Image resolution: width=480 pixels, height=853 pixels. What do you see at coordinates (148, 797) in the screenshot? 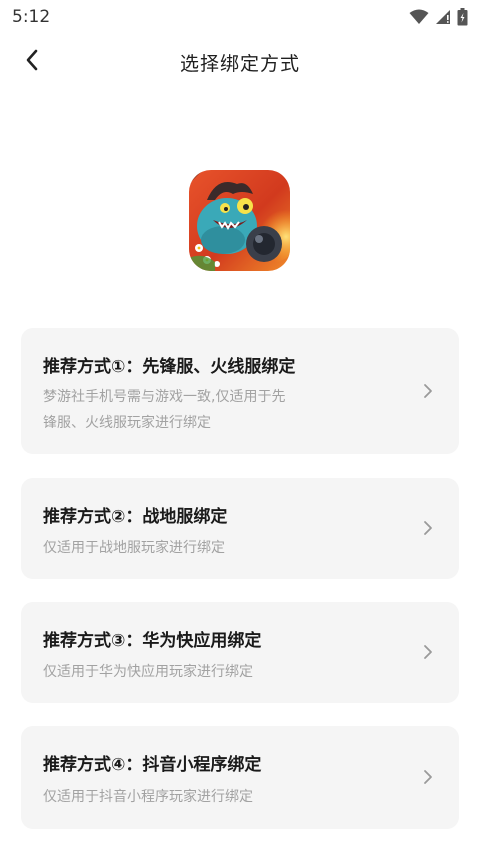
I see `option-desc: 仅适用于抖音小程序玩家进行绑定` at bounding box center [148, 797].